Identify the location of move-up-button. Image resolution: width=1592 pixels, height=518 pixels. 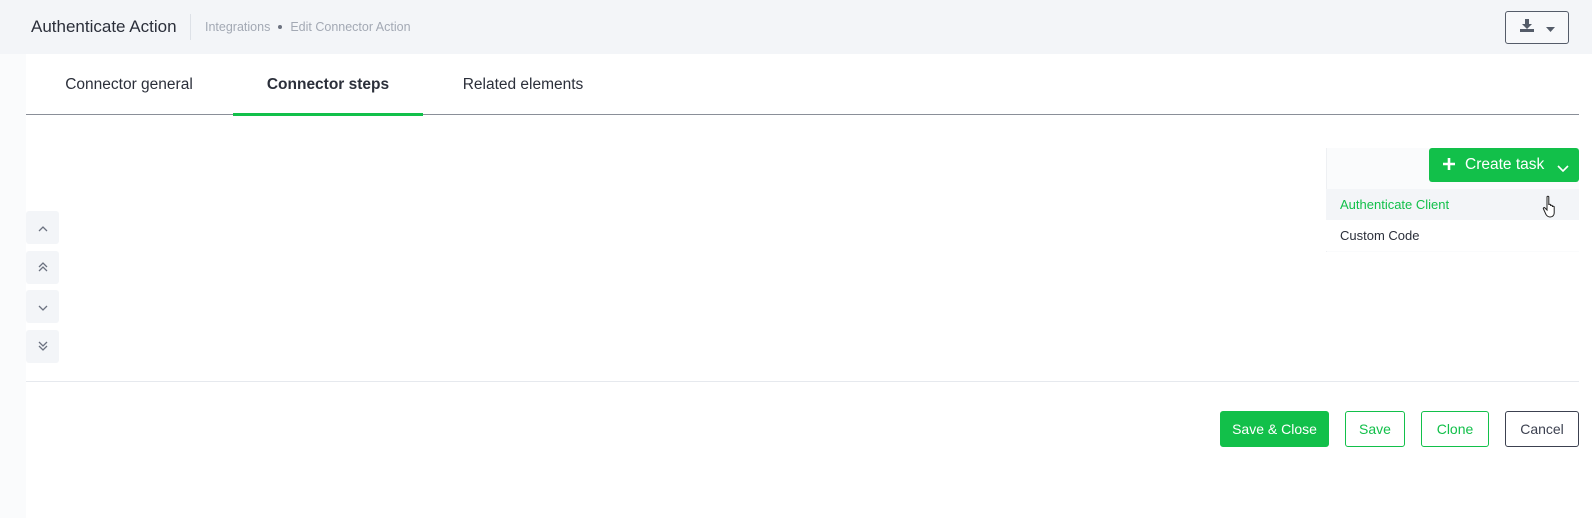
(42, 227).